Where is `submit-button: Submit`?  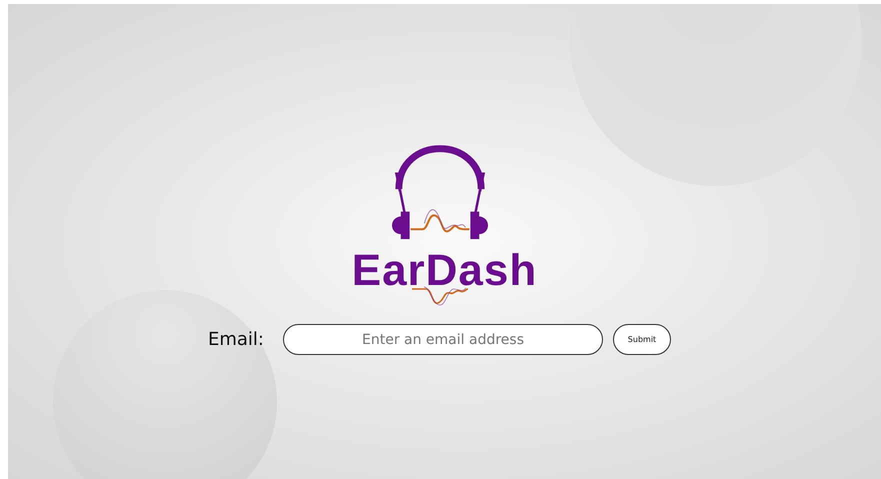 submit-button: Submit is located at coordinates (642, 339).